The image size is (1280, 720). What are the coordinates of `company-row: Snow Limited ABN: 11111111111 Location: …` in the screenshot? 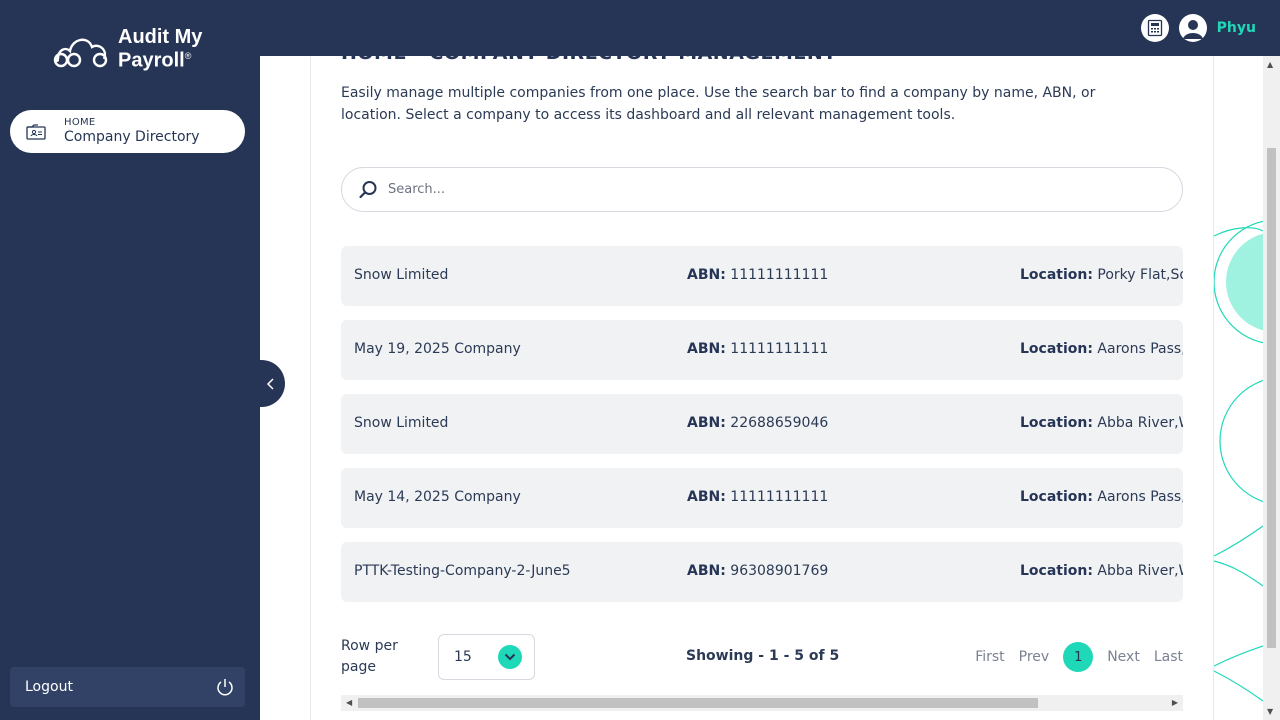 It's located at (762, 276).